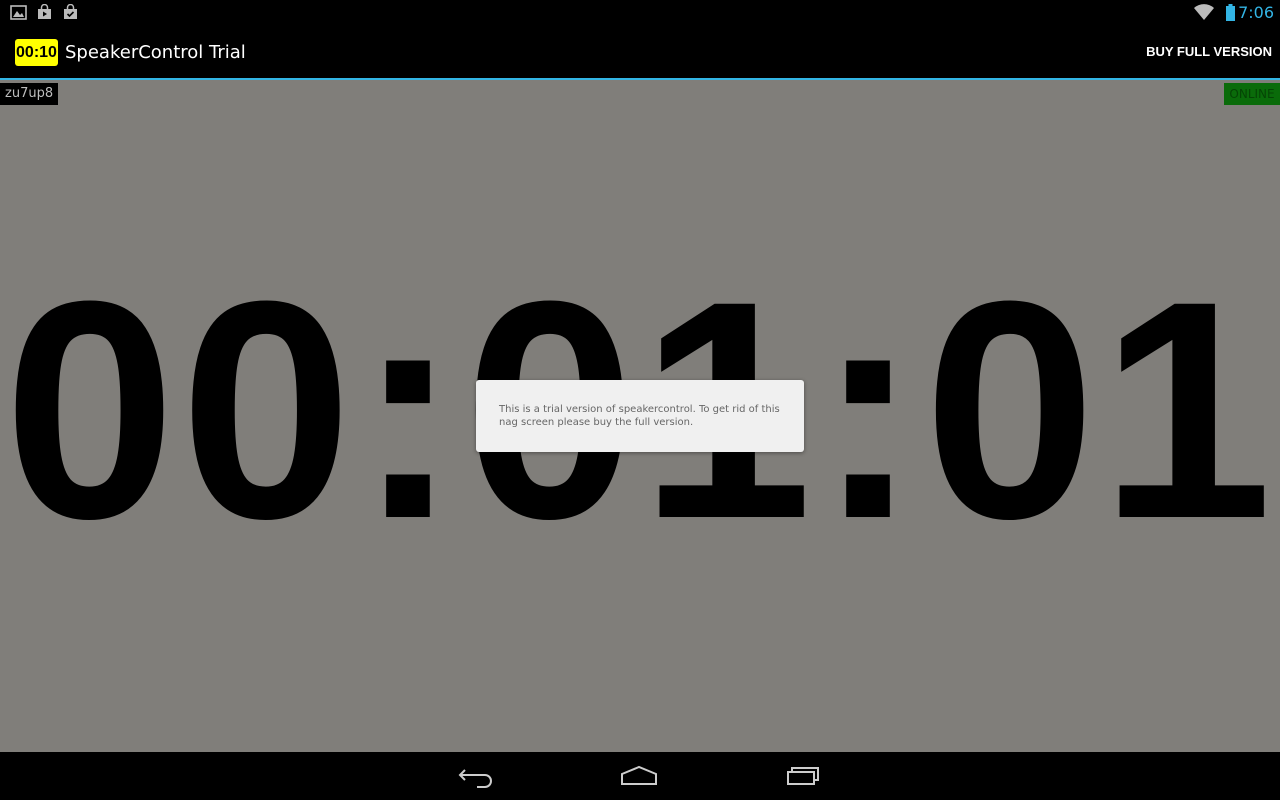 This screenshot has width=1280, height=800. I want to click on back-button, so click(477, 776).